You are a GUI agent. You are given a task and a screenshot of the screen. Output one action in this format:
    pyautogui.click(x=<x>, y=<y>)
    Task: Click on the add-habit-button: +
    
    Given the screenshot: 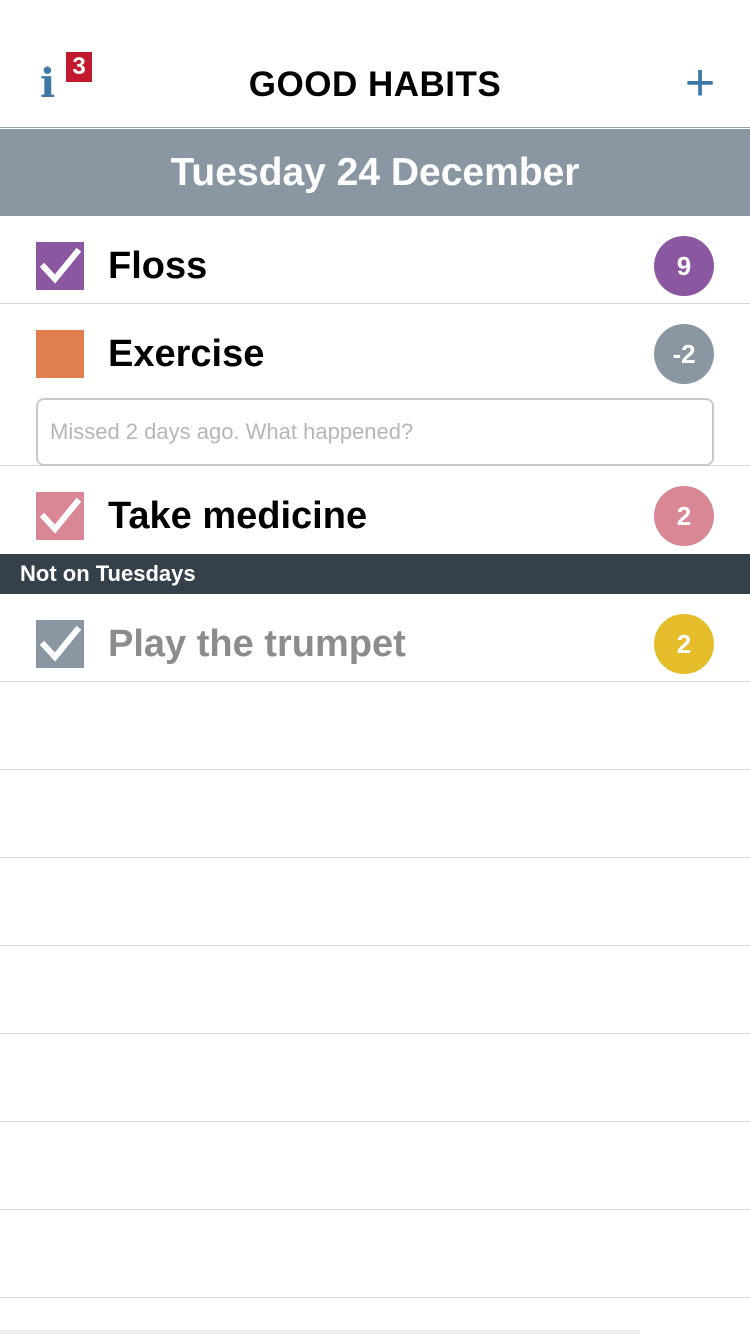 What is the action you would take?
    pyautogui.click(x=700, y=83)
    